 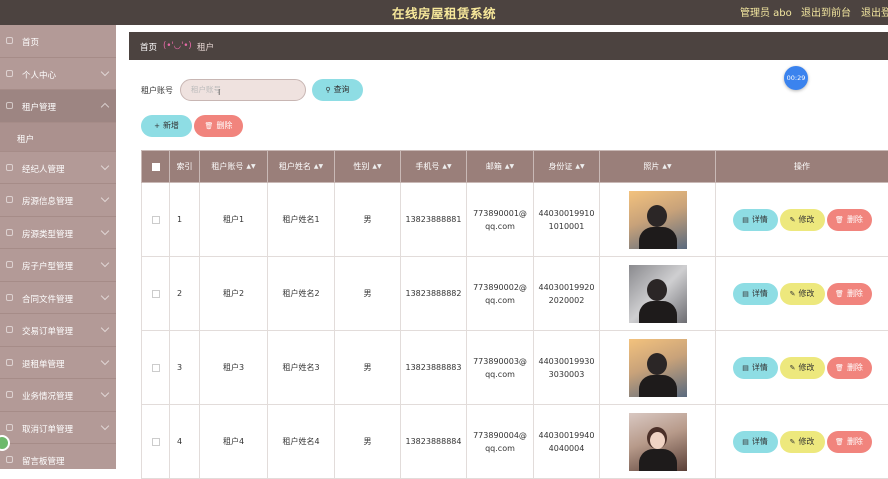 I want to click on search-input: 租户账号, so click(x=243, y=90).